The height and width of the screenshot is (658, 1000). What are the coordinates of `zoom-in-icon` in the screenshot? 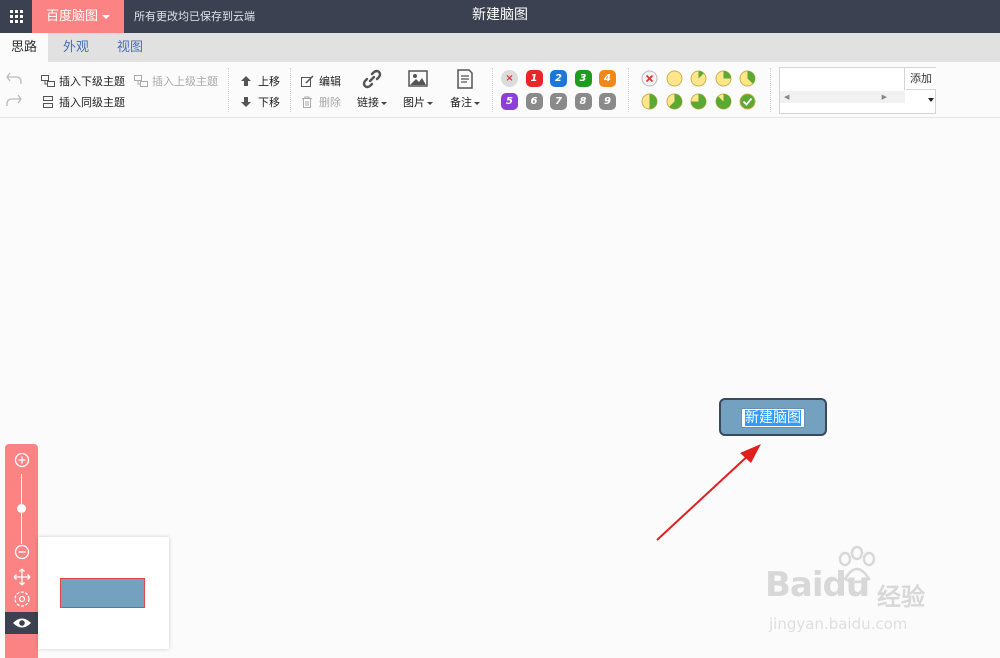 It's located at (21, 460).